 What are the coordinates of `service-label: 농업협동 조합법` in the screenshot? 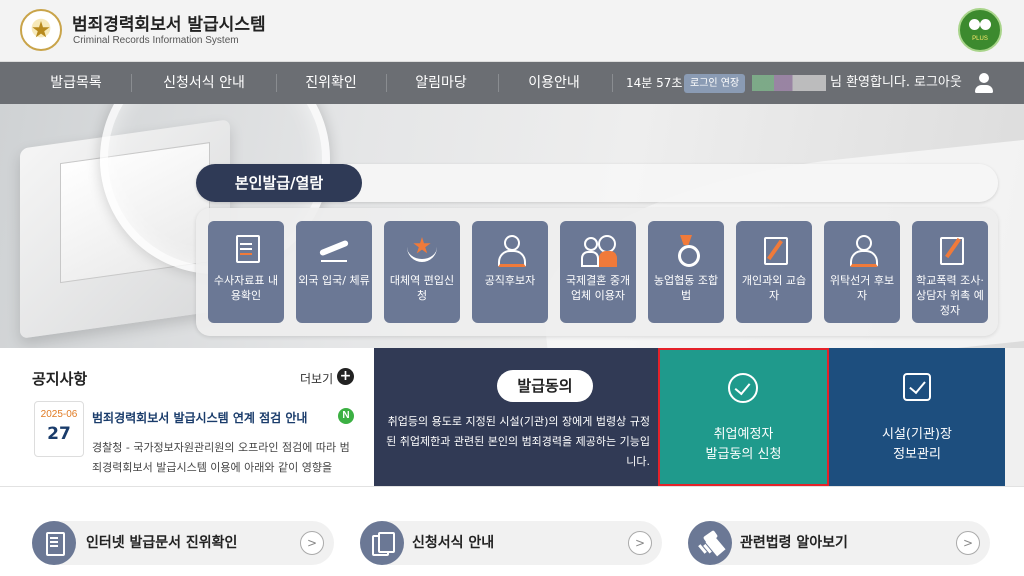 It's located at (686, 288).